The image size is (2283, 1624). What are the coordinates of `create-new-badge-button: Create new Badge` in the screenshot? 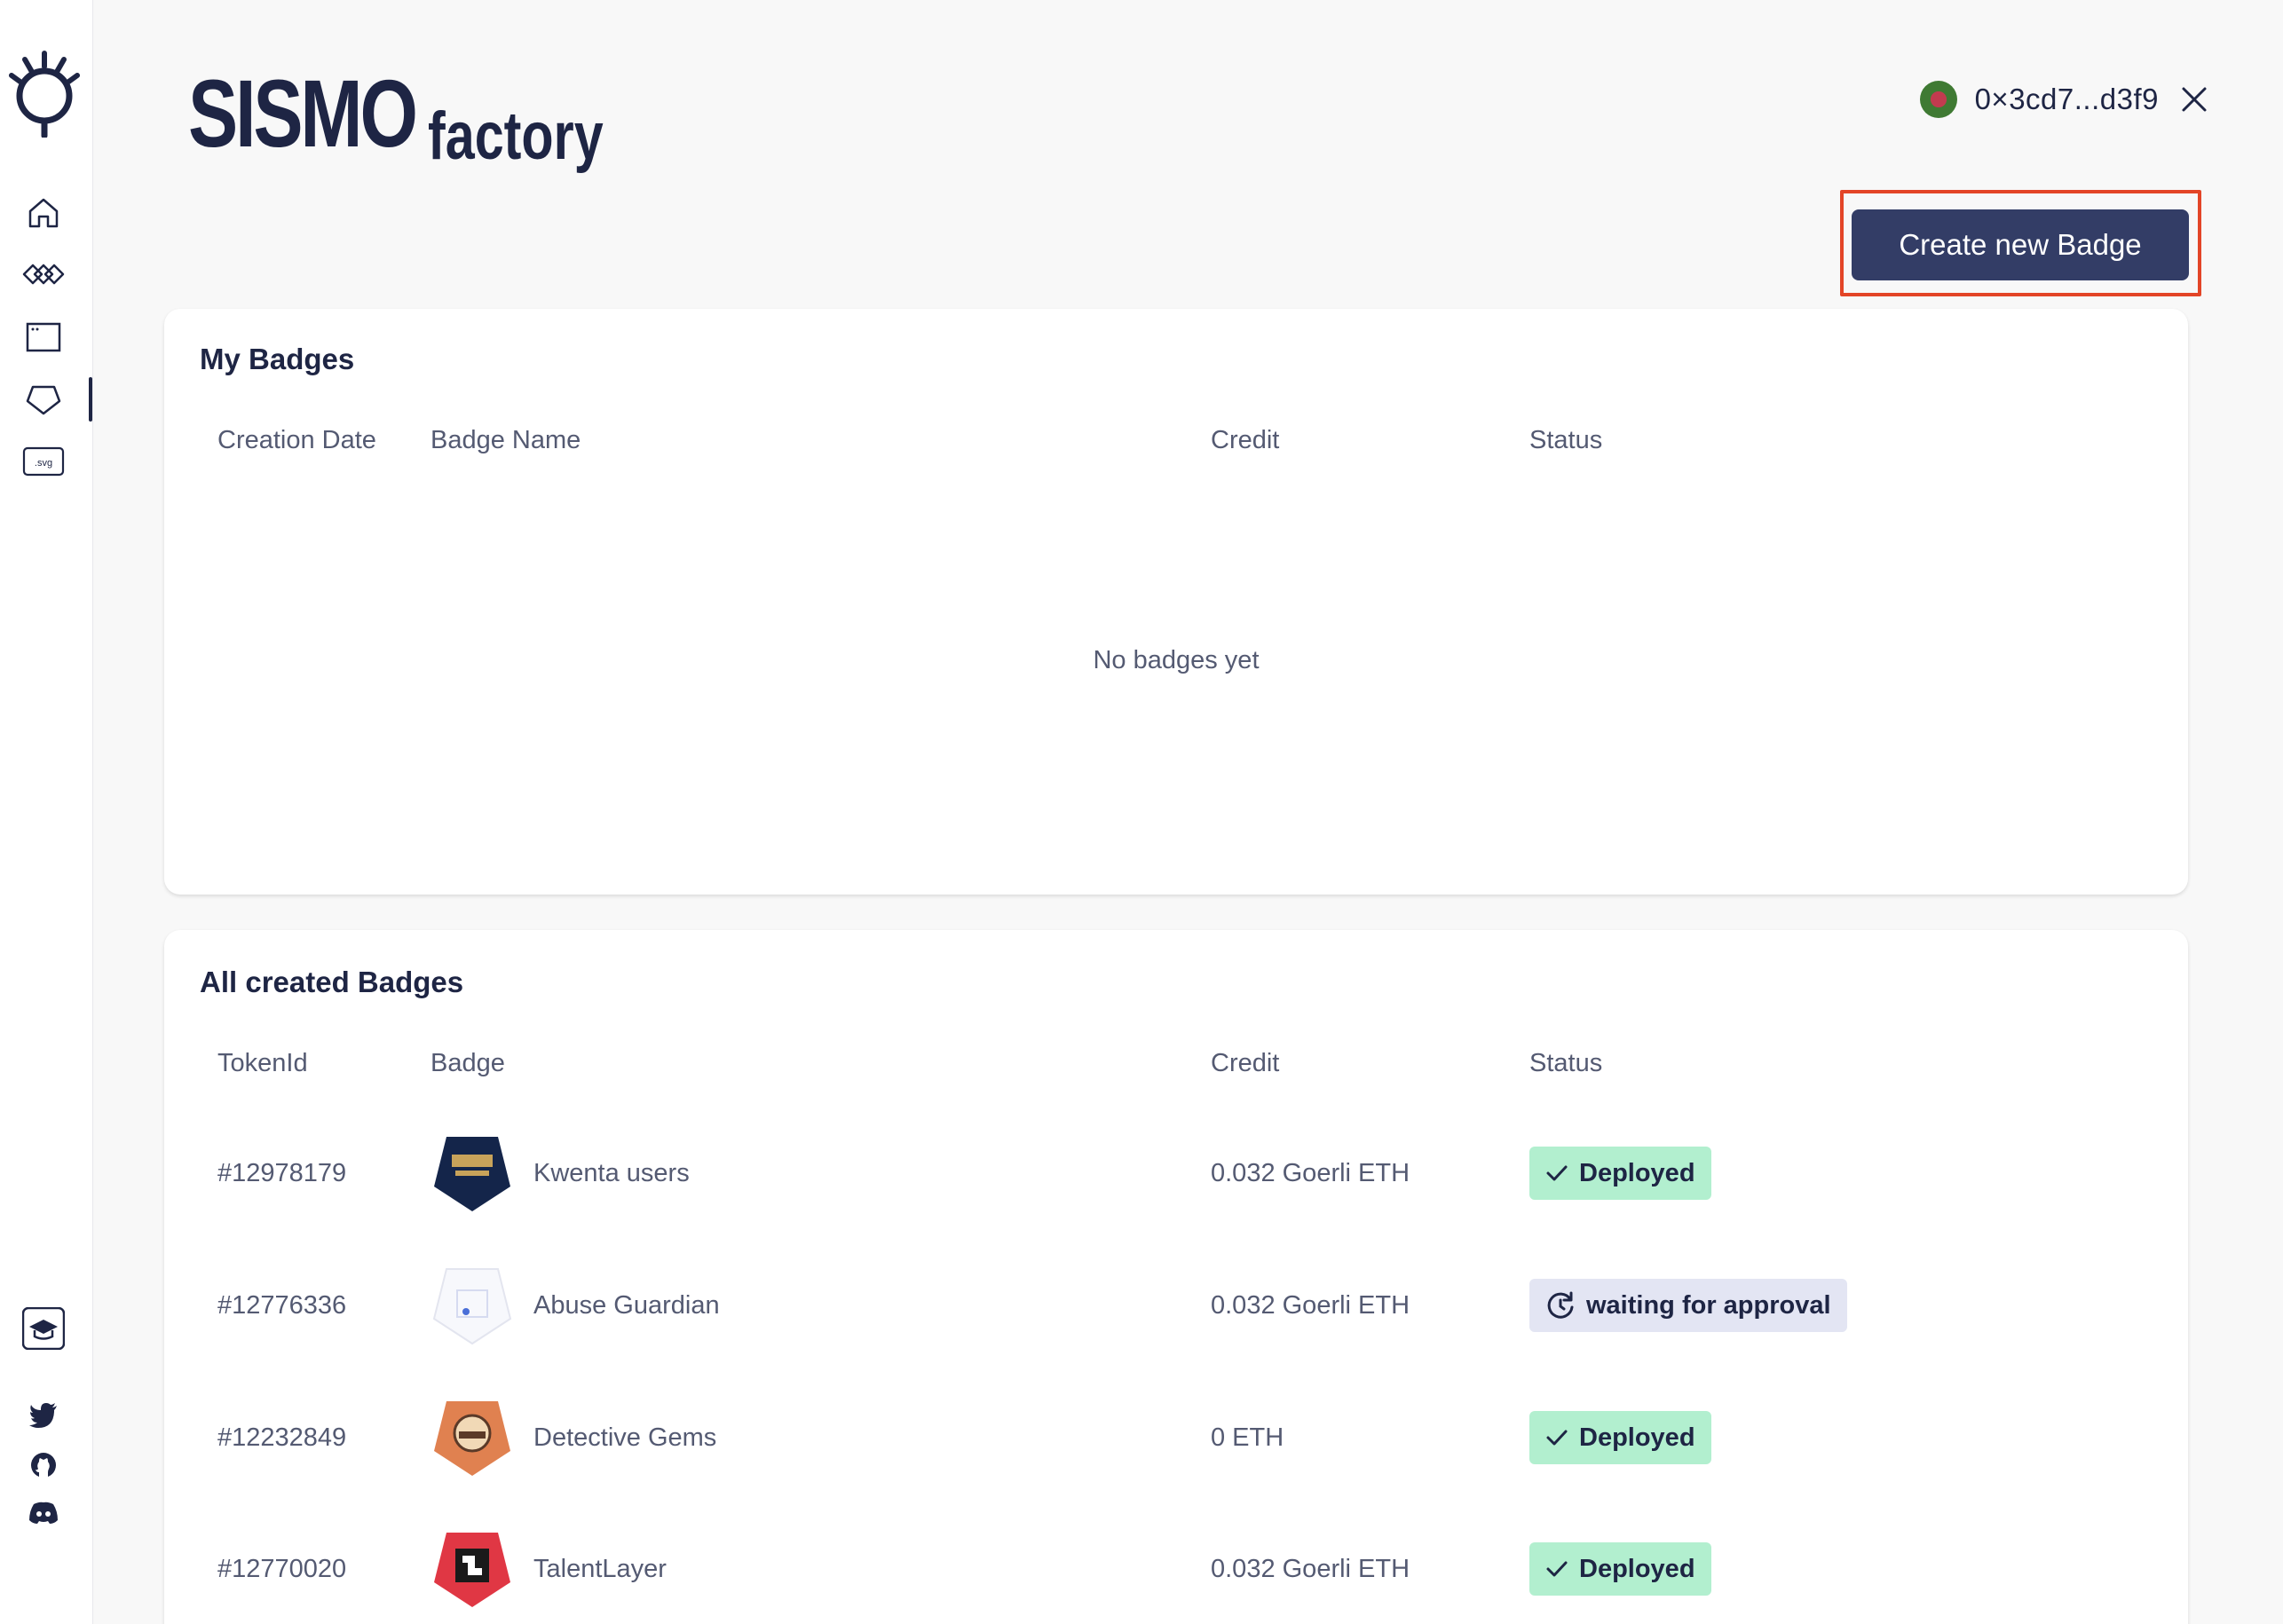 It's located at (2020, 245).